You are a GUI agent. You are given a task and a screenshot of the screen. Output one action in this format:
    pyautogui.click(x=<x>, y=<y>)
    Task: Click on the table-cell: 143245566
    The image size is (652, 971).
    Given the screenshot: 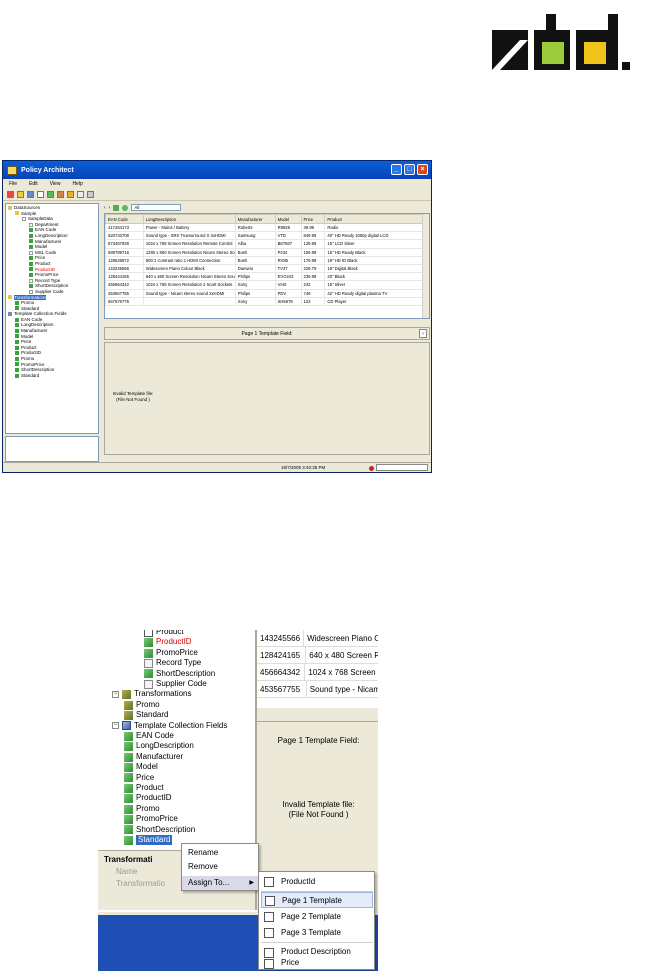 What is the action you would take?
    pyautogui.click(x=124, y=268)
    